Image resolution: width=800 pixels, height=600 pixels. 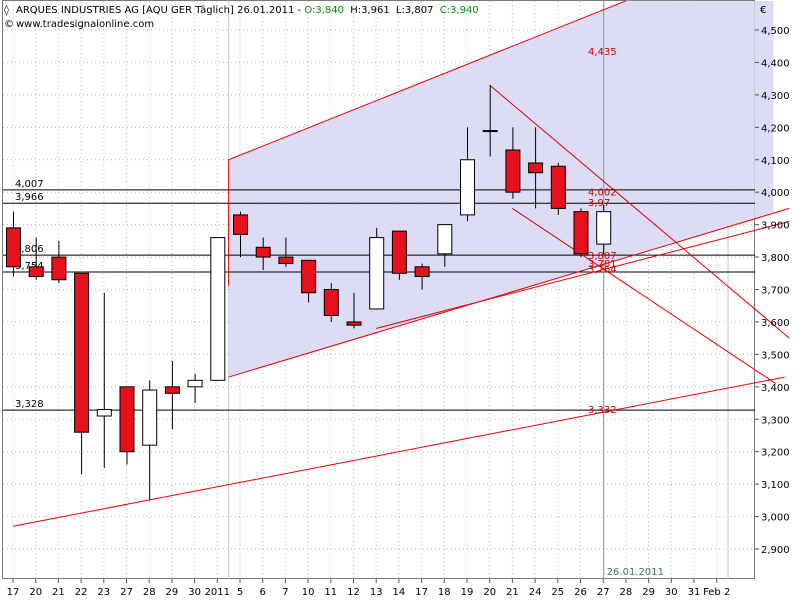 What do you see at coordinates (775, 453) in the screenshot?
I see `y-tick-label: 3,200` at bounding box center [775, 453].